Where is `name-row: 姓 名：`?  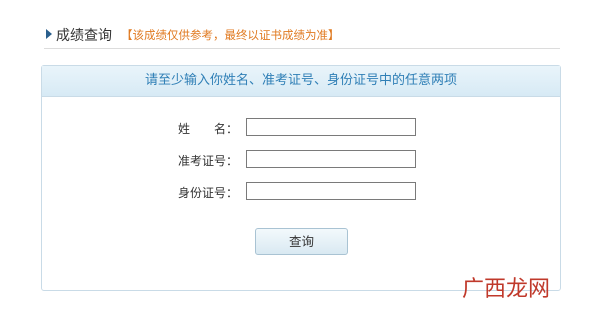
name-row: 姓 名： is located at coordinates (301, 128).